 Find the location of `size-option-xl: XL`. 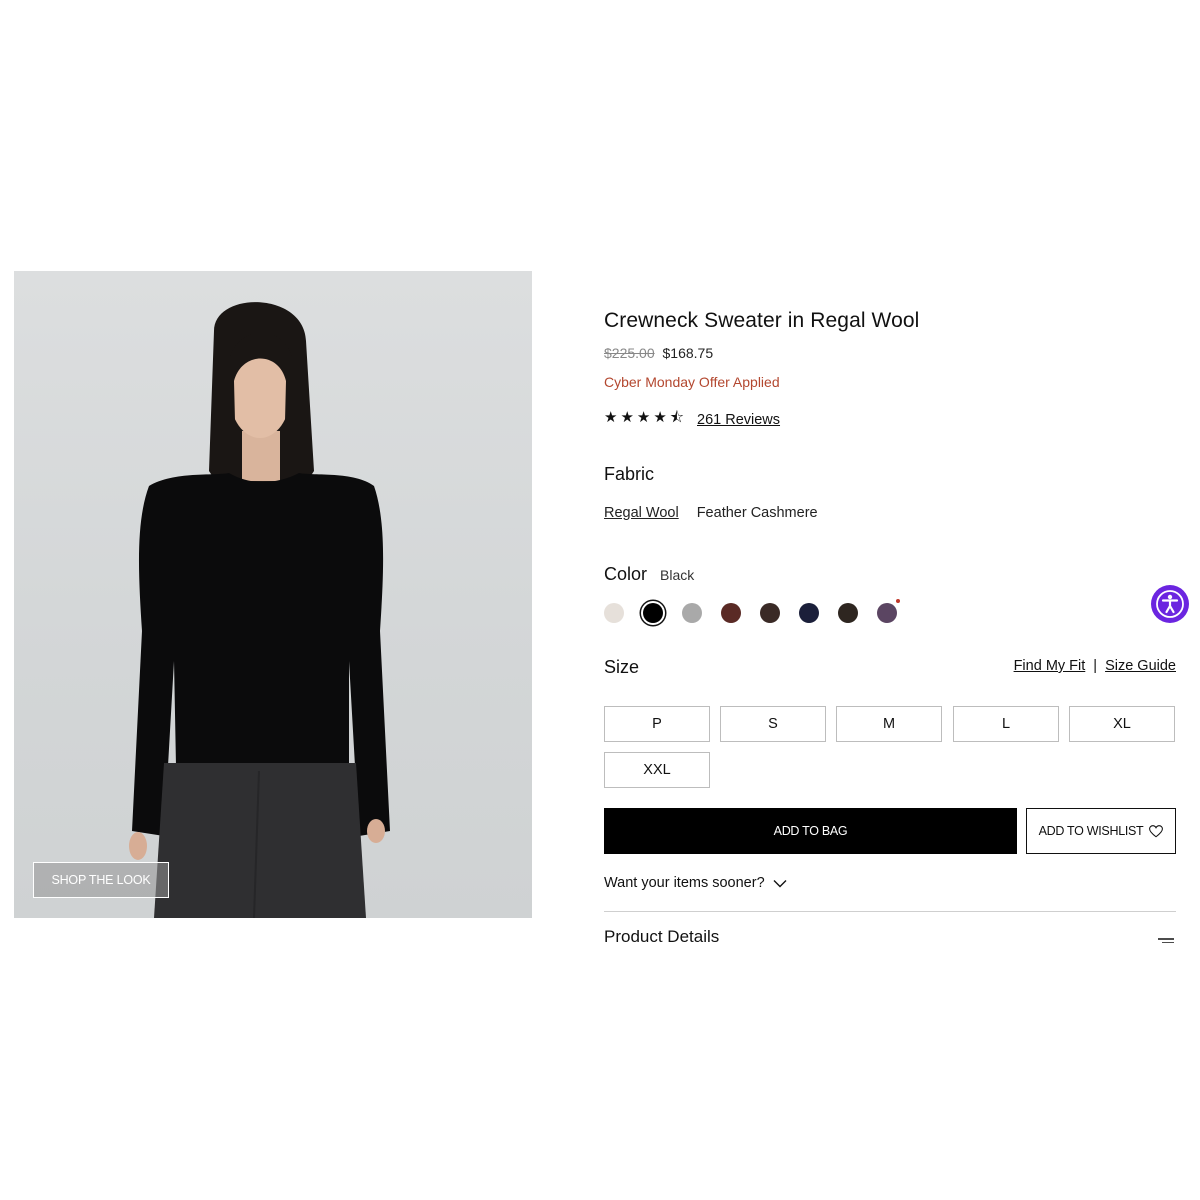

size-option-xl: XL is located at coordinates (1122, 724).